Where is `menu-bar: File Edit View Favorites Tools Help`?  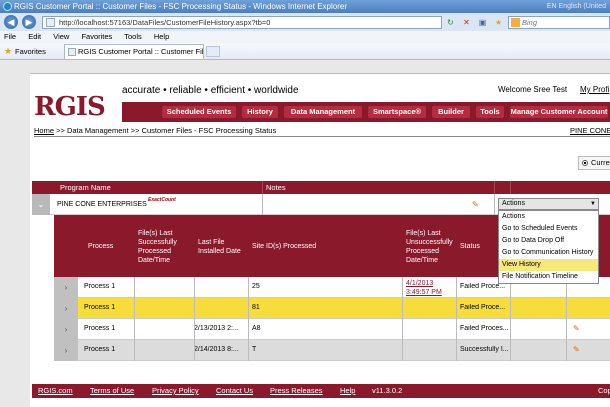
menu-bar: File Edit View Favorites Tools Help is located at coordinates (305, 37).